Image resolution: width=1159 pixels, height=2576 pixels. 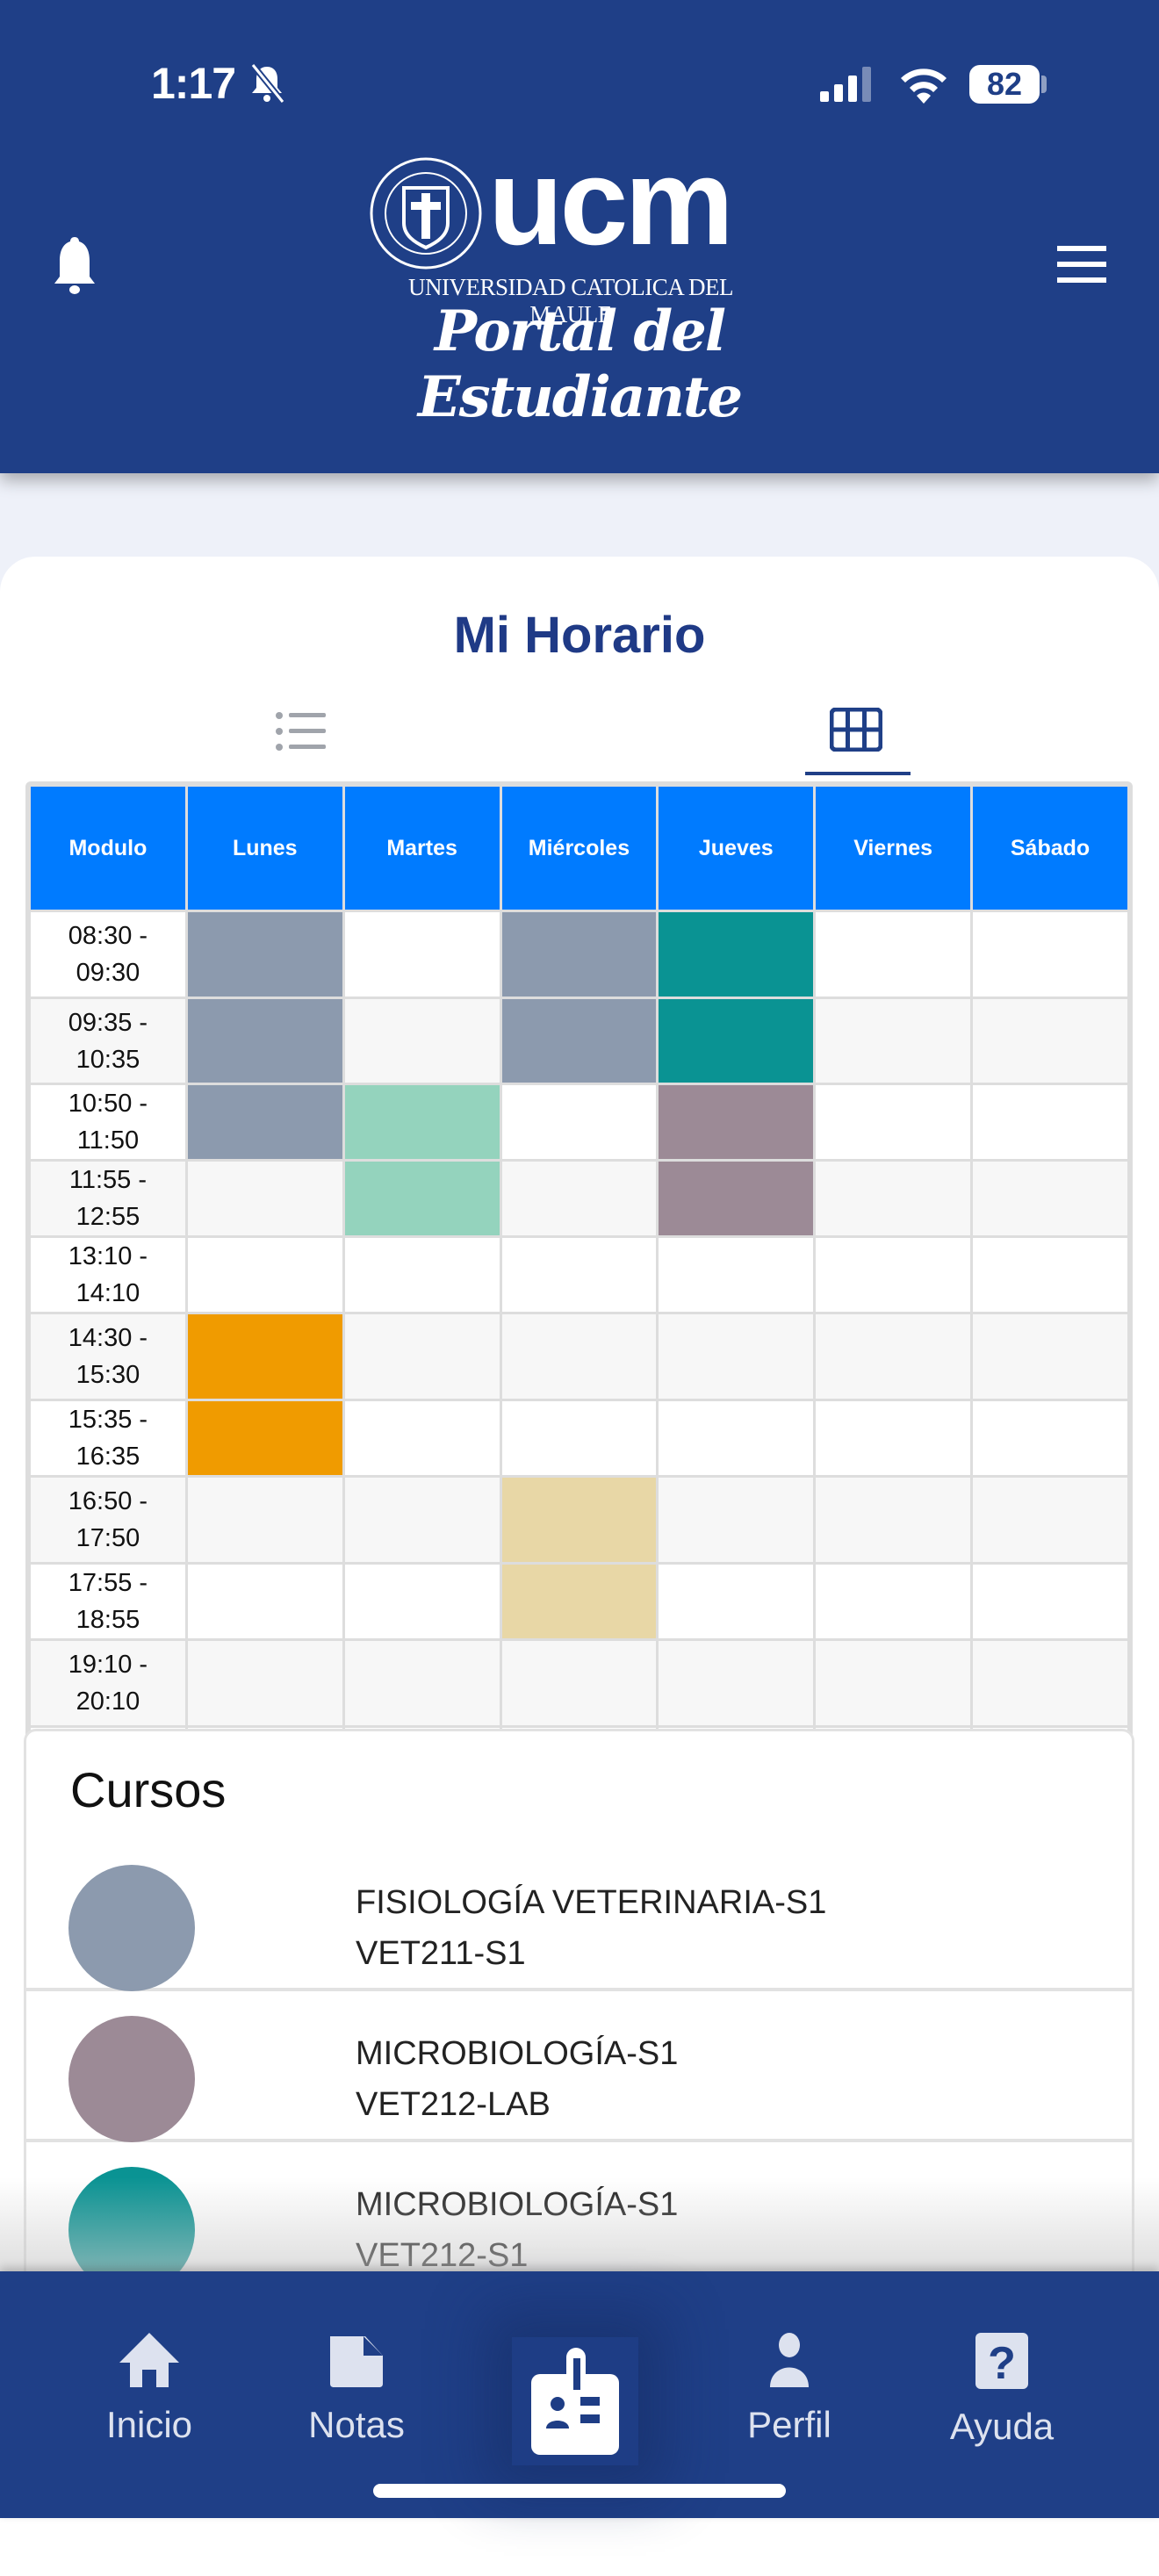 I want to click on schedule-row: 15:35 - 16:35, so click(x=579, y=1438).